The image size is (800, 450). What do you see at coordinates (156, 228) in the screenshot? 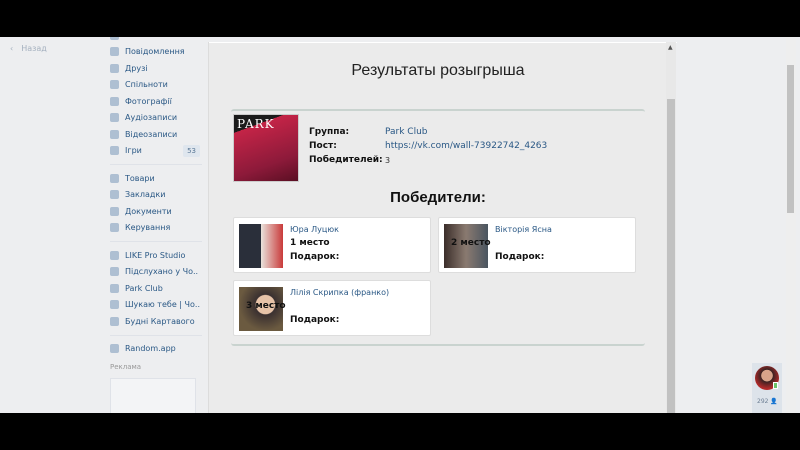
I see `sidebar-item-manage: Керування` at bounding box center [156, 228].